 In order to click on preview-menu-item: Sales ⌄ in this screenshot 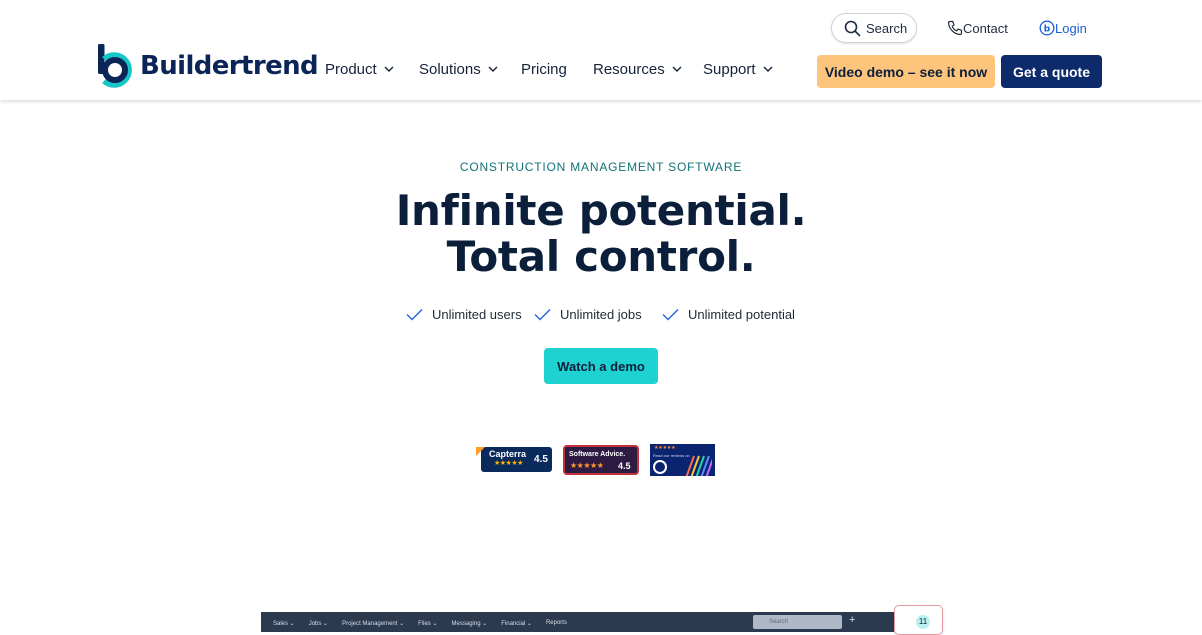, I will do `click(284, 624)`.